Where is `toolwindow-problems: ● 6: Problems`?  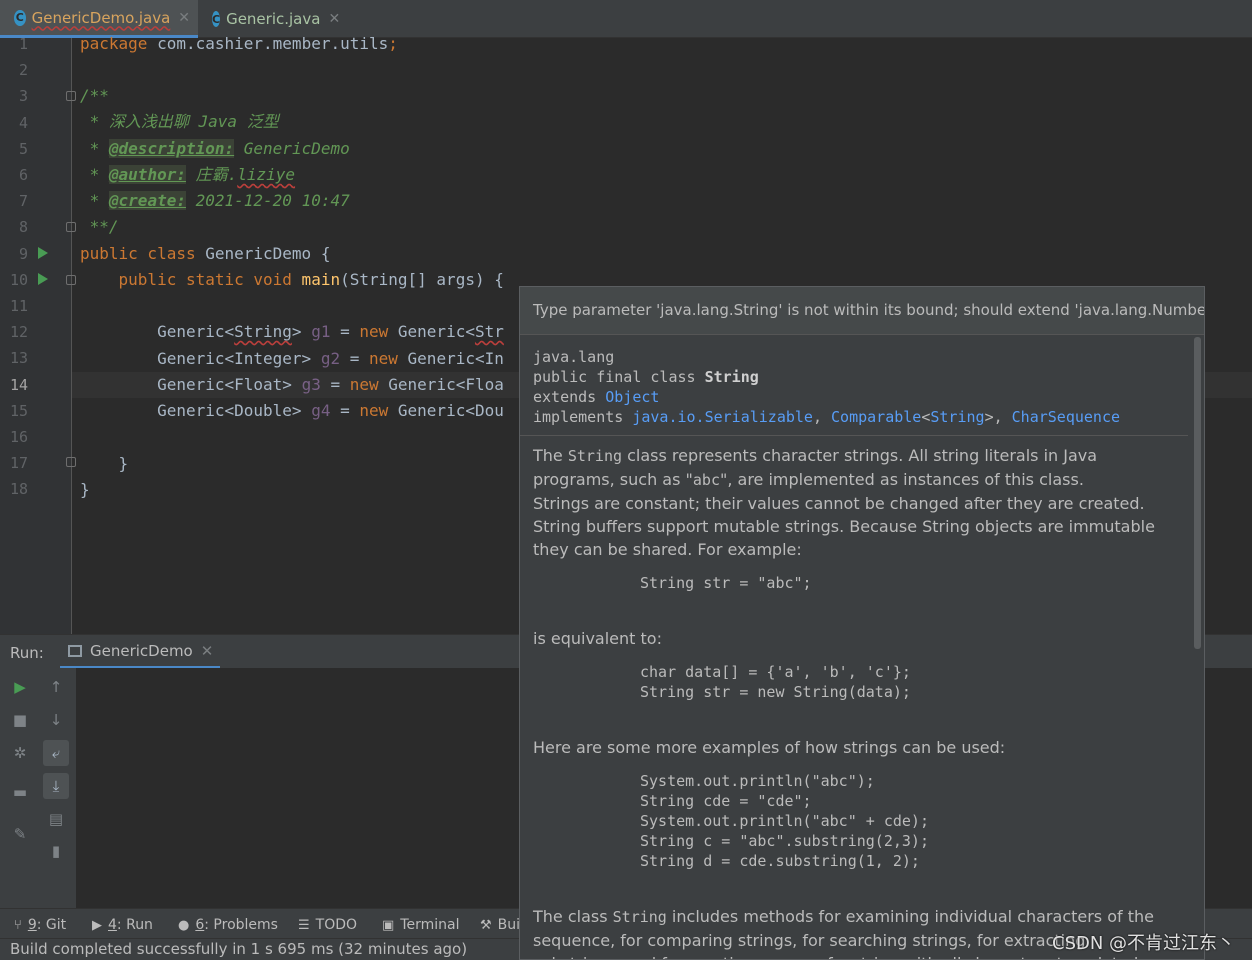
toolwindow-problems: ● 6: Problems is located at coordinates (228, 925).